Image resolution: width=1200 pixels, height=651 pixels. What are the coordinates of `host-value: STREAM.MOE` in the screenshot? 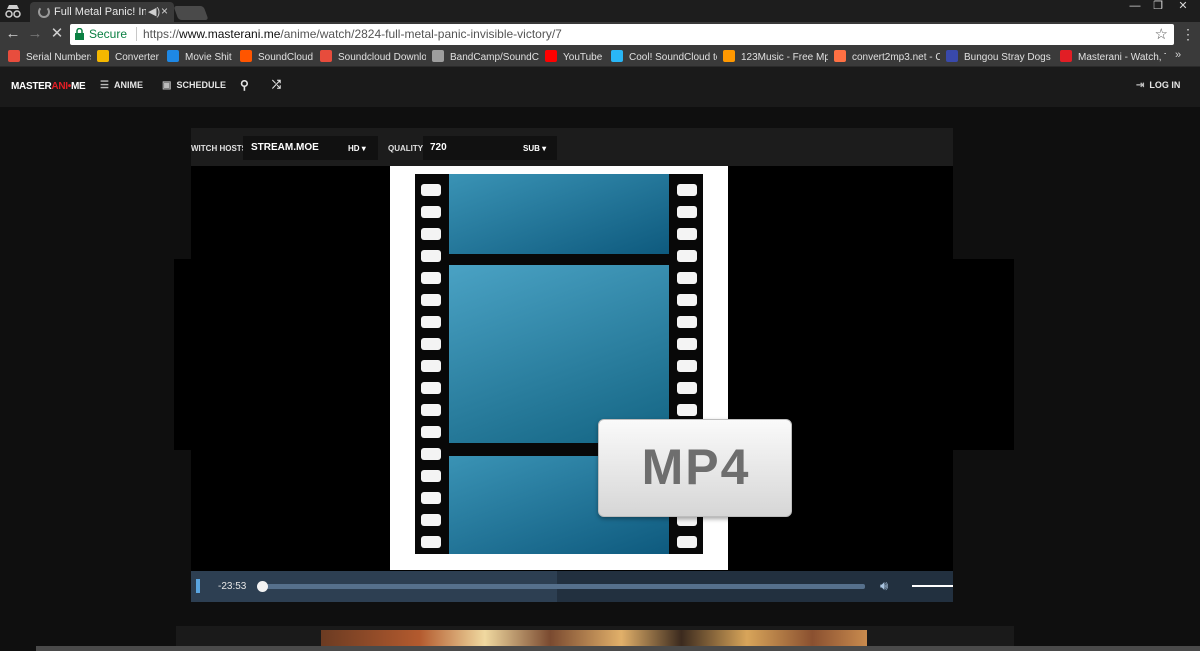 It's located at (285, 147).